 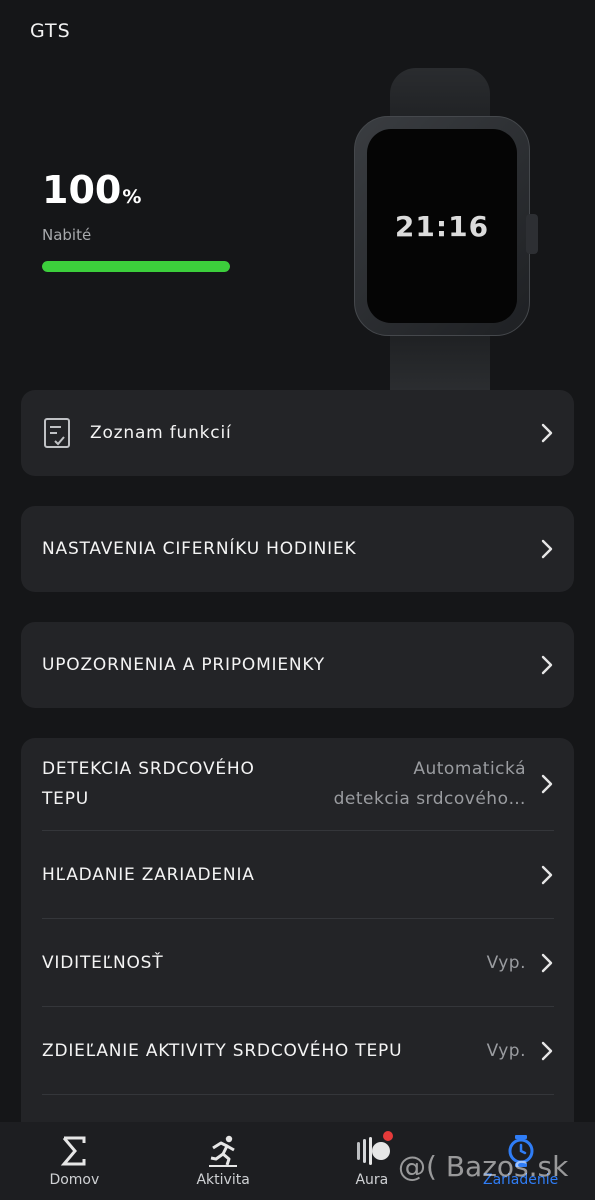 I want to click on top-bar-title: GTS, so click(x=50, y=31).